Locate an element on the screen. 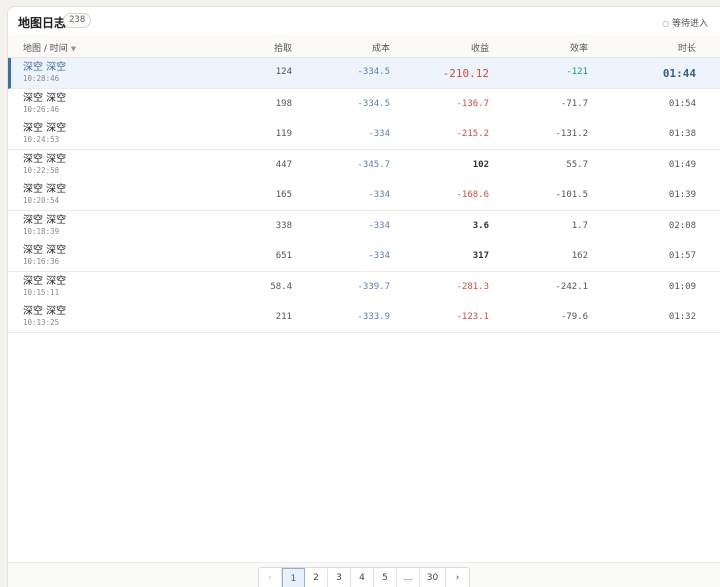 The height and width of the screenshot is (587, 720). efficiency-cell: -79.6 is located at coordinates (574, 317).